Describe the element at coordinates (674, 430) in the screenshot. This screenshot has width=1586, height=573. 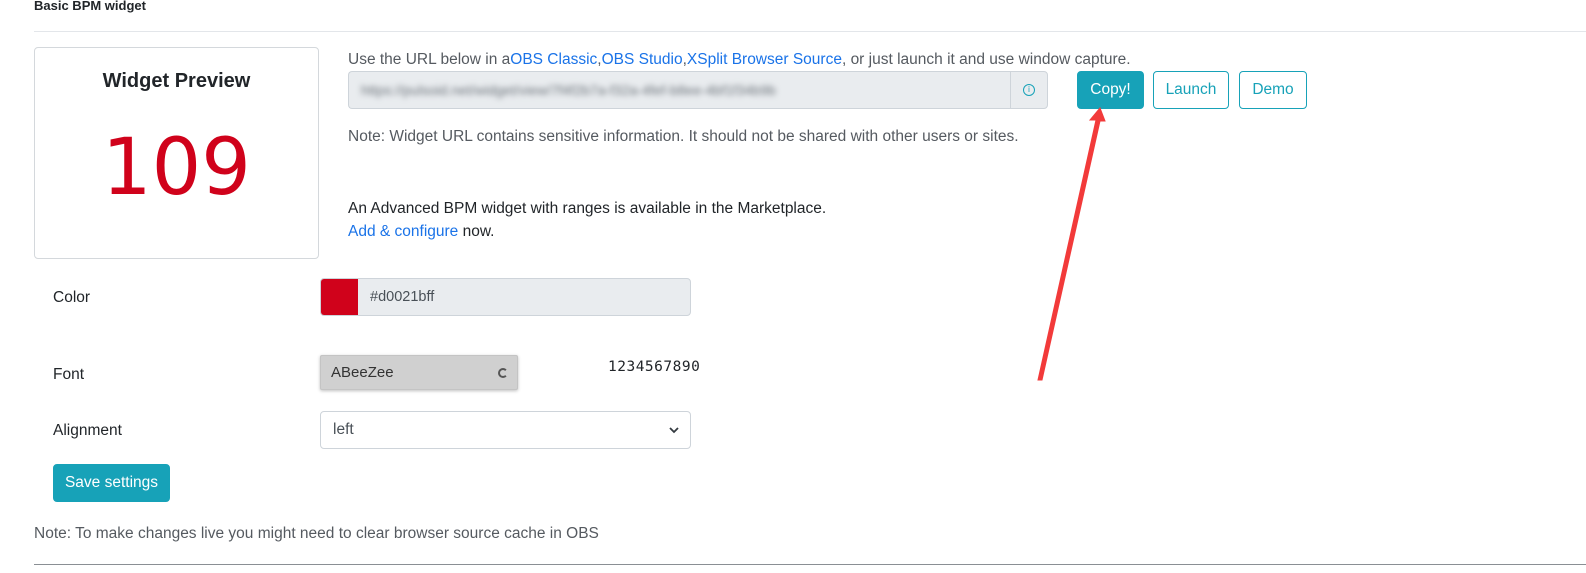
I see `chevron-down-icon` at that location.